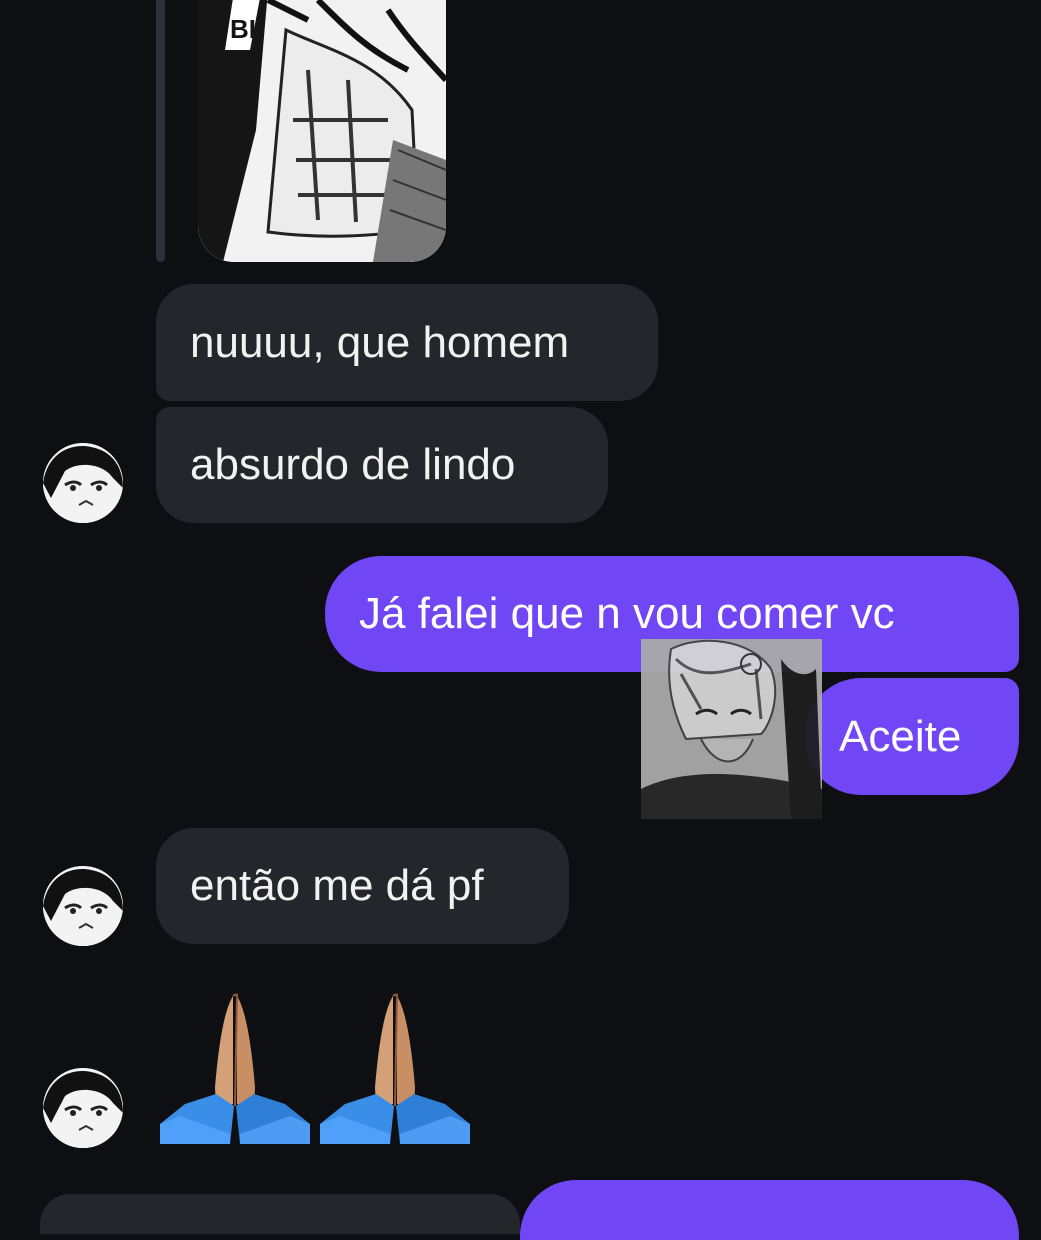  What do you see at coordinates (160, 131) in the screenshot?
I see `reply-quote-bar` at bounding box center [160, 131].